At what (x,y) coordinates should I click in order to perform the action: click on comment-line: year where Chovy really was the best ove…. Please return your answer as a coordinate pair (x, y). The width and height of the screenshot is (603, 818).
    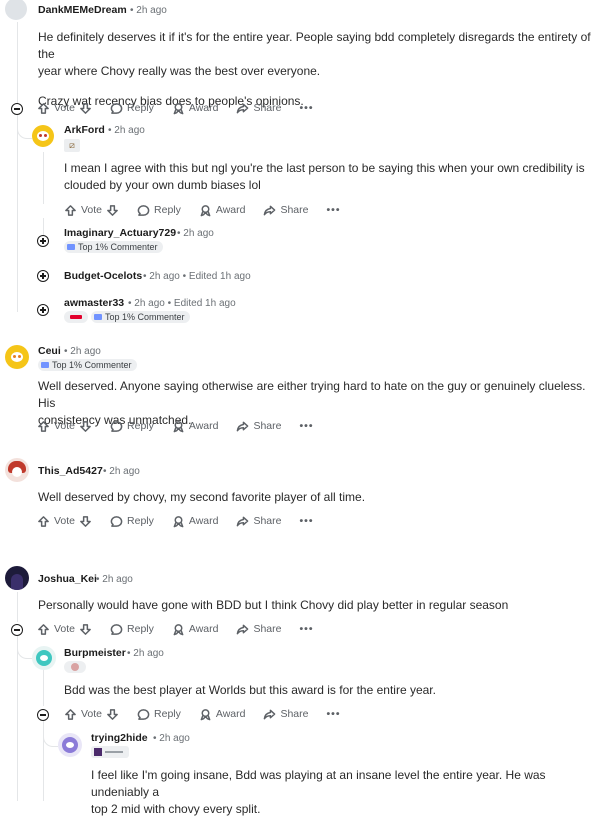
    Looking at the image, I should click on (179, 71).